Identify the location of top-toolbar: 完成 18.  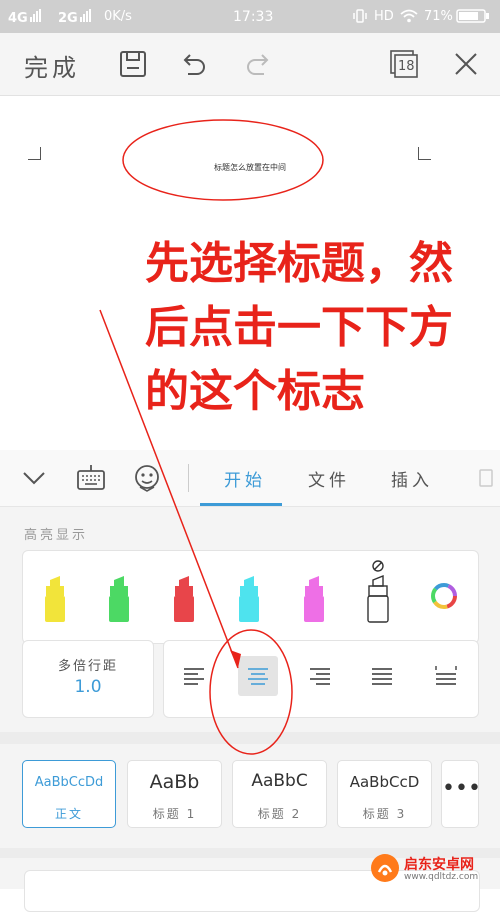
(250, 64).